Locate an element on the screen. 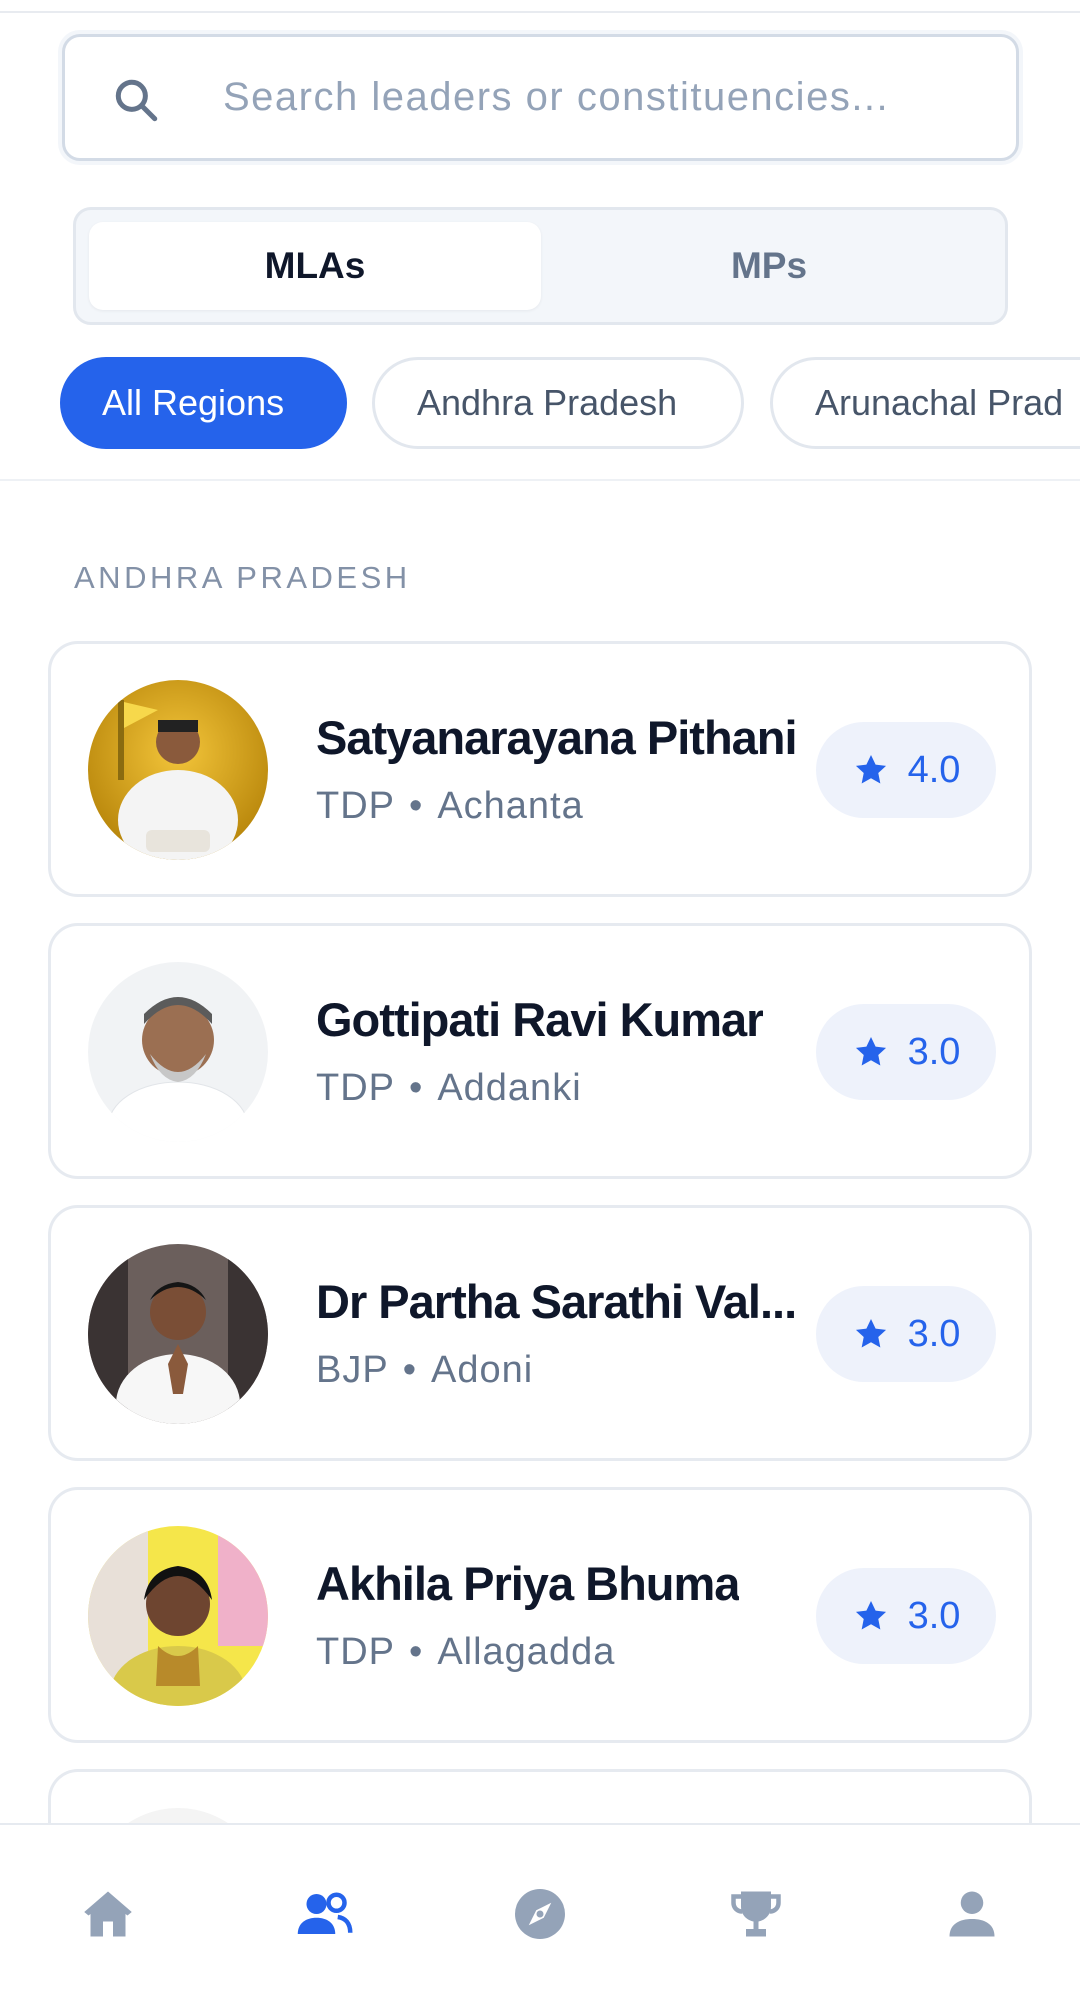 The width and height of the screenshot is (1080, 1998). leader-meta: TDP • Achanta is located at coordinates (450, 806).